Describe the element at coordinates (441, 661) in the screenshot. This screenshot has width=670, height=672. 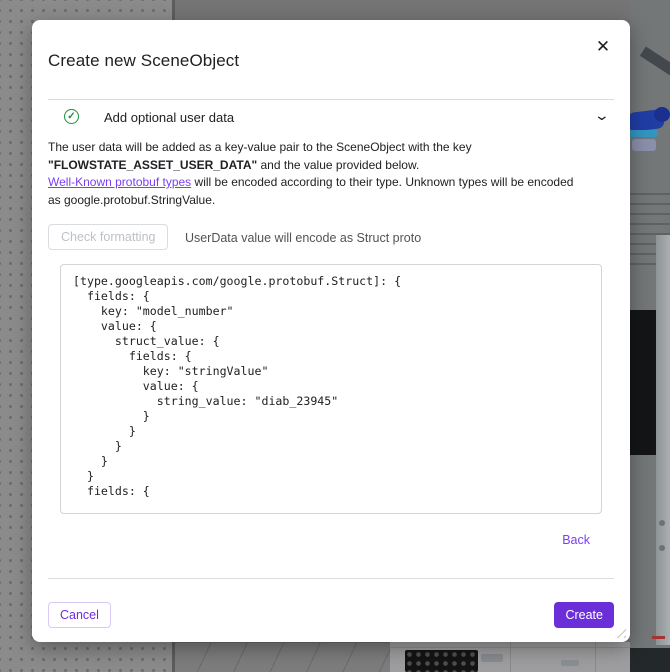
I see `scene-floor-grate` at that location.